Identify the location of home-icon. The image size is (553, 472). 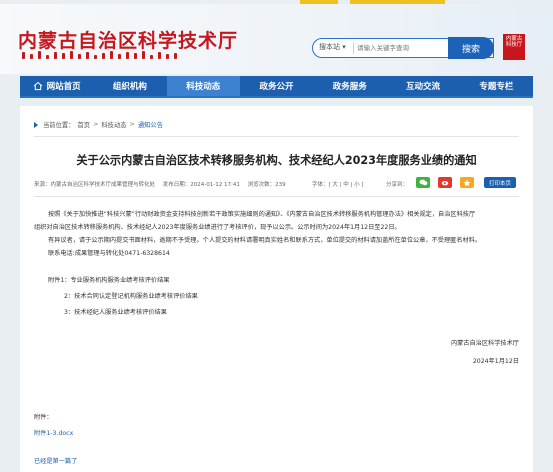
(37, 86).